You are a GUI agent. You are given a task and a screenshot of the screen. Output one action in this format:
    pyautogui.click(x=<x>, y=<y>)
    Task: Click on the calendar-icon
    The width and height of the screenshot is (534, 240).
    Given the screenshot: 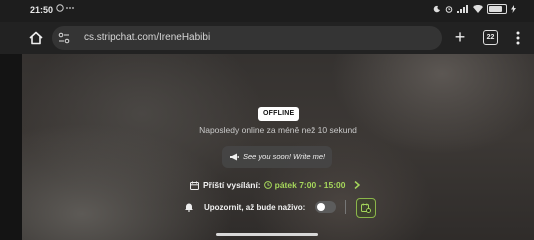 What is the action you would take?
    pyautogui.click(x=194, y=185)
    